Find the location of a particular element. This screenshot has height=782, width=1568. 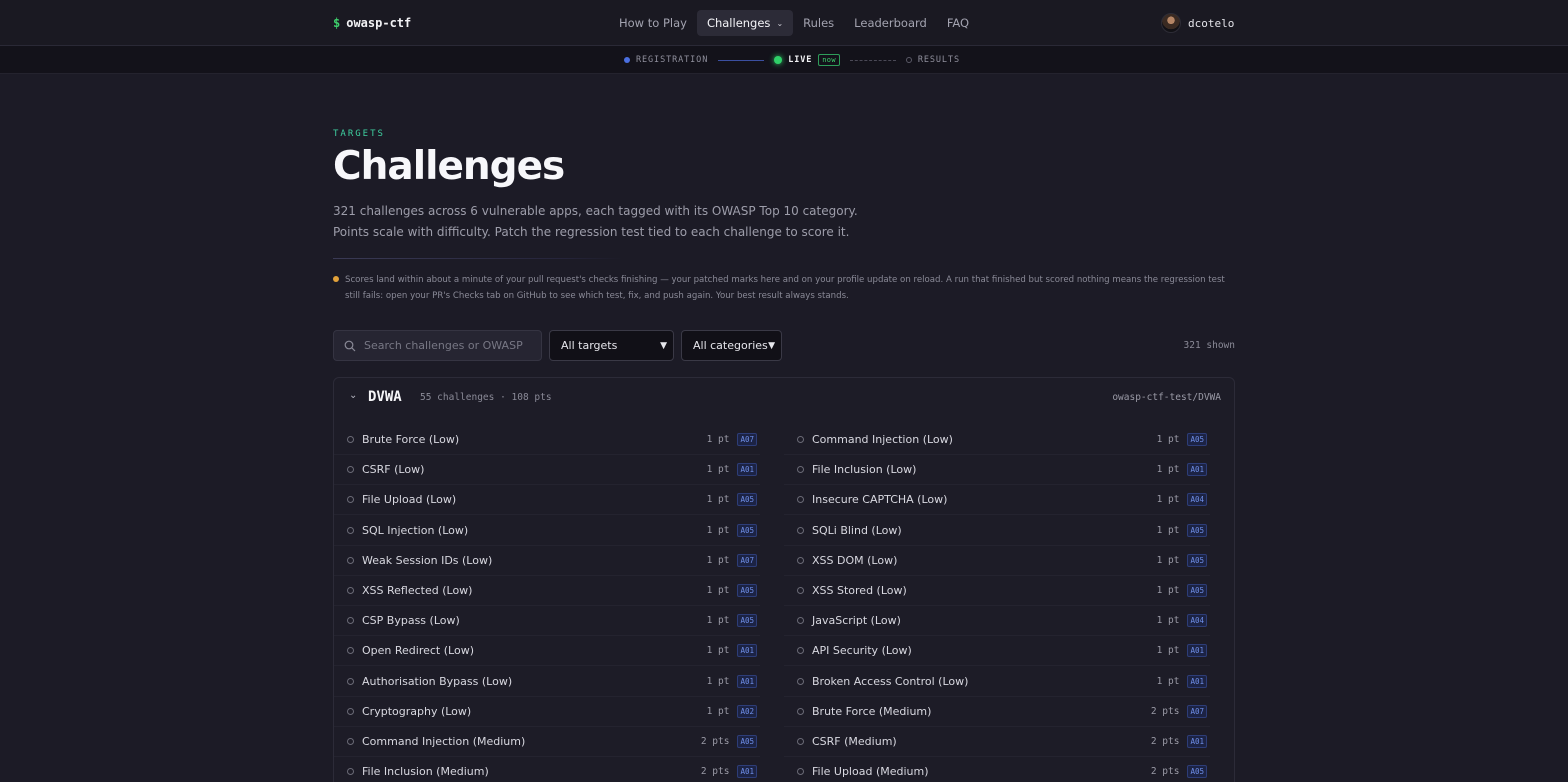

challenge-row: File Inclusion (Low) 1 pt A01 is located at coordinates (997, 470).